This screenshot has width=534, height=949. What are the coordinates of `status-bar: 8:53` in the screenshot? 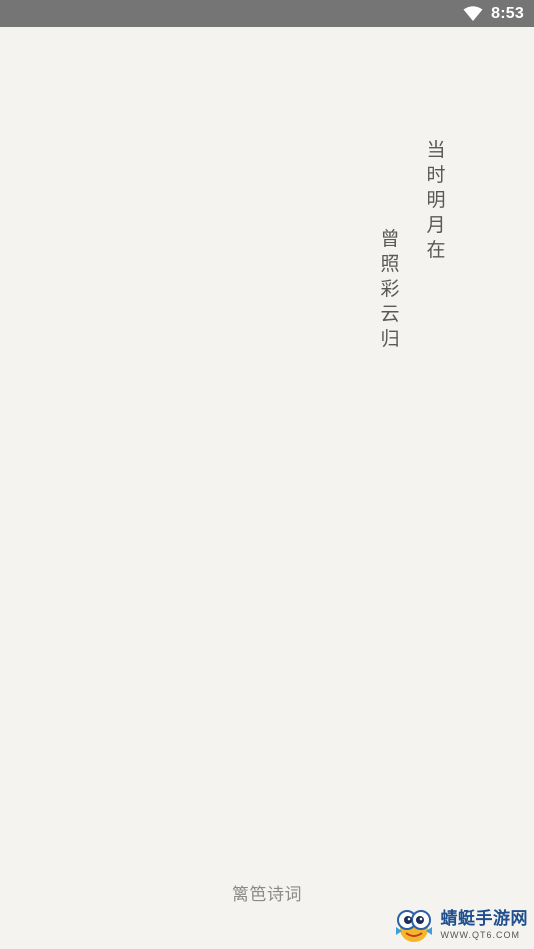 It's located at (267, 13).